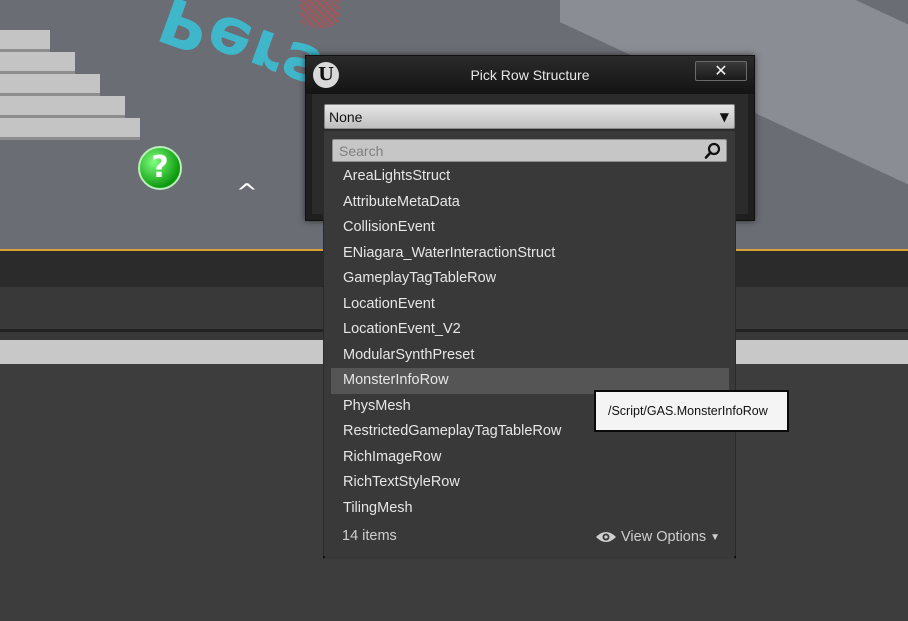 Image resolution: width=908 pixels, height=621 pixels. What do you see at coordinates (530, 356) in the screenshot?
I see `list-item: ModularSynthPreset` at bounding box center [530, 356].